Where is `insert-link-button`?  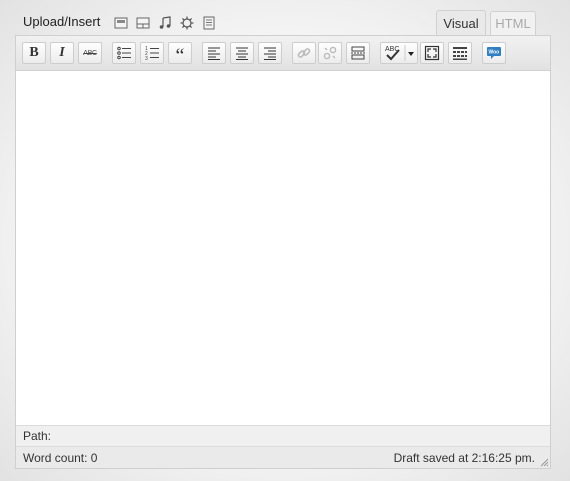
insert-link-button is located at coordinates (304, 53).